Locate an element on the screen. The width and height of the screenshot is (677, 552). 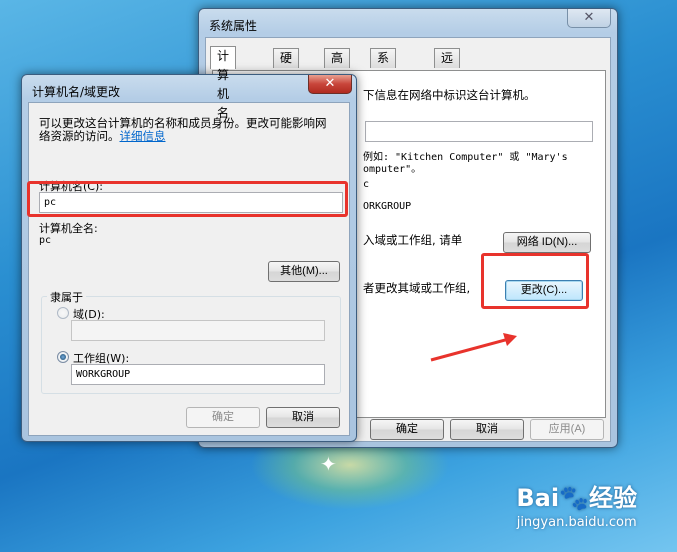
description-text: 下信息在网络中标识这台计算机。 is located at coordinates (449, 95).